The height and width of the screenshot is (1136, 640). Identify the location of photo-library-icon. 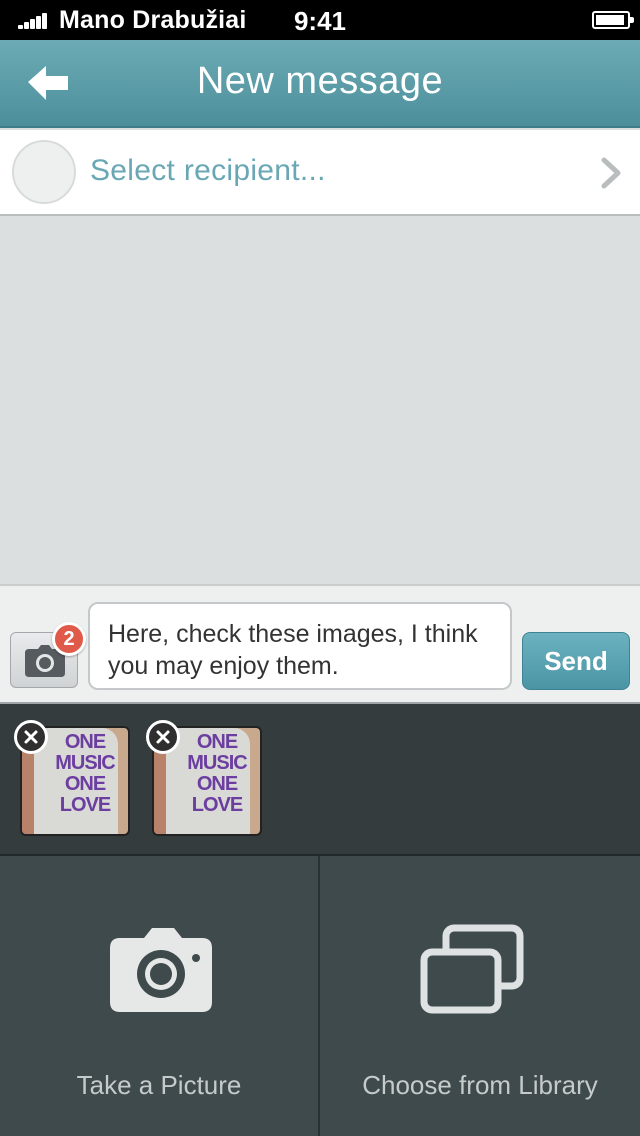
(472, 969).